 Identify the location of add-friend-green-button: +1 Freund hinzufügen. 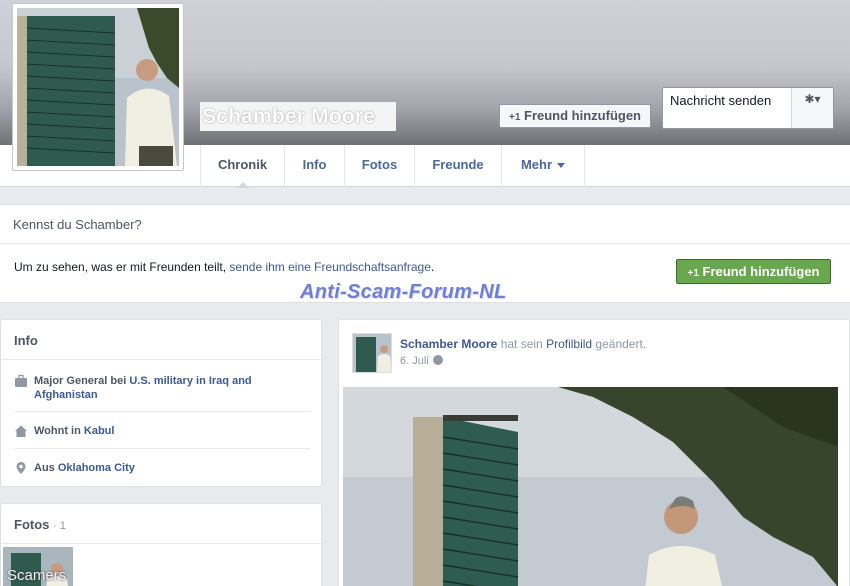
(753, 271).